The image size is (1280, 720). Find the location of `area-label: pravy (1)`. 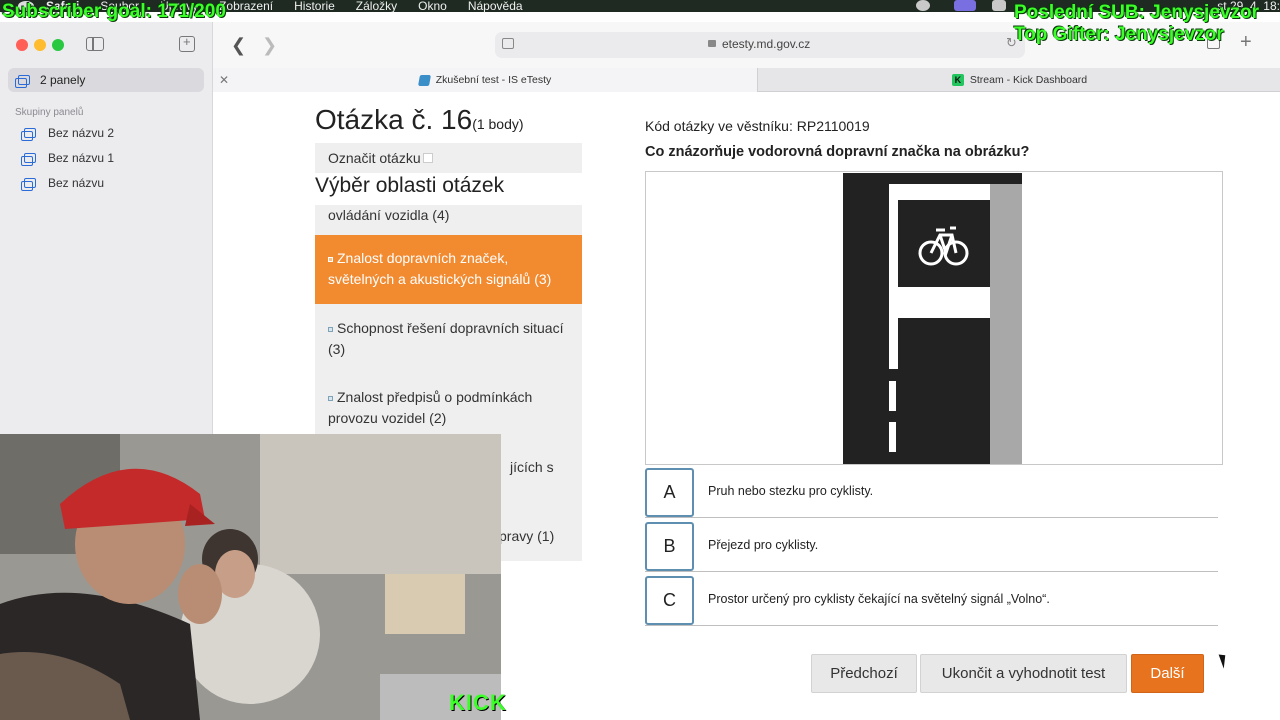

area-label: pravy (1) is located at coordinates (527, 536).